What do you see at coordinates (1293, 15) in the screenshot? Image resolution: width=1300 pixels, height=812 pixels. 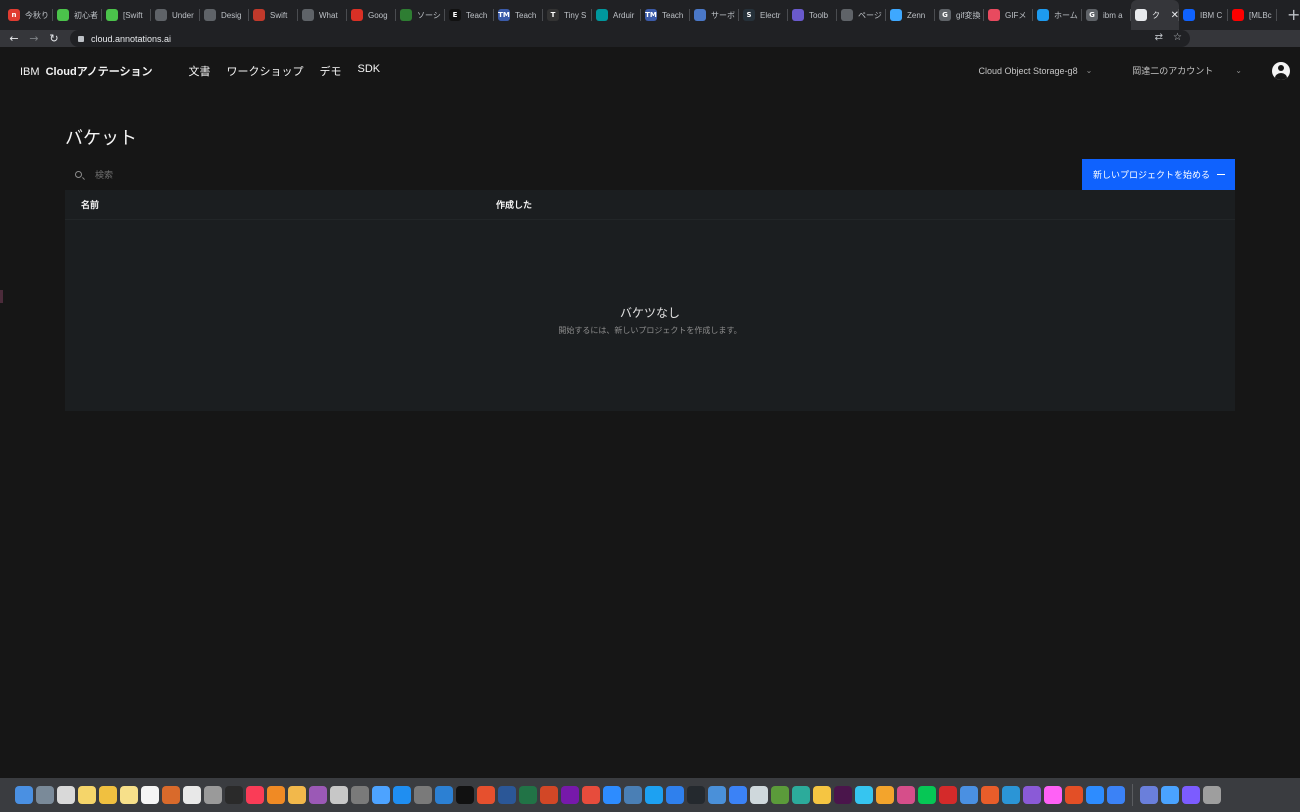 I see `new-tab-icon: +` at bounding box center [1293, 15].